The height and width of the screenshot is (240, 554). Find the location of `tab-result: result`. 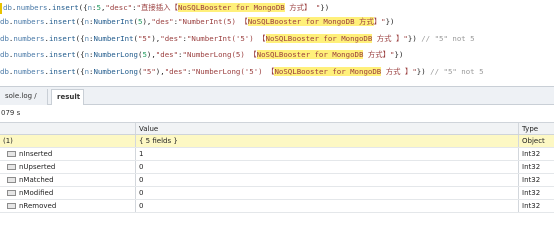

tab-result: result is located at coordinates (67, 97).